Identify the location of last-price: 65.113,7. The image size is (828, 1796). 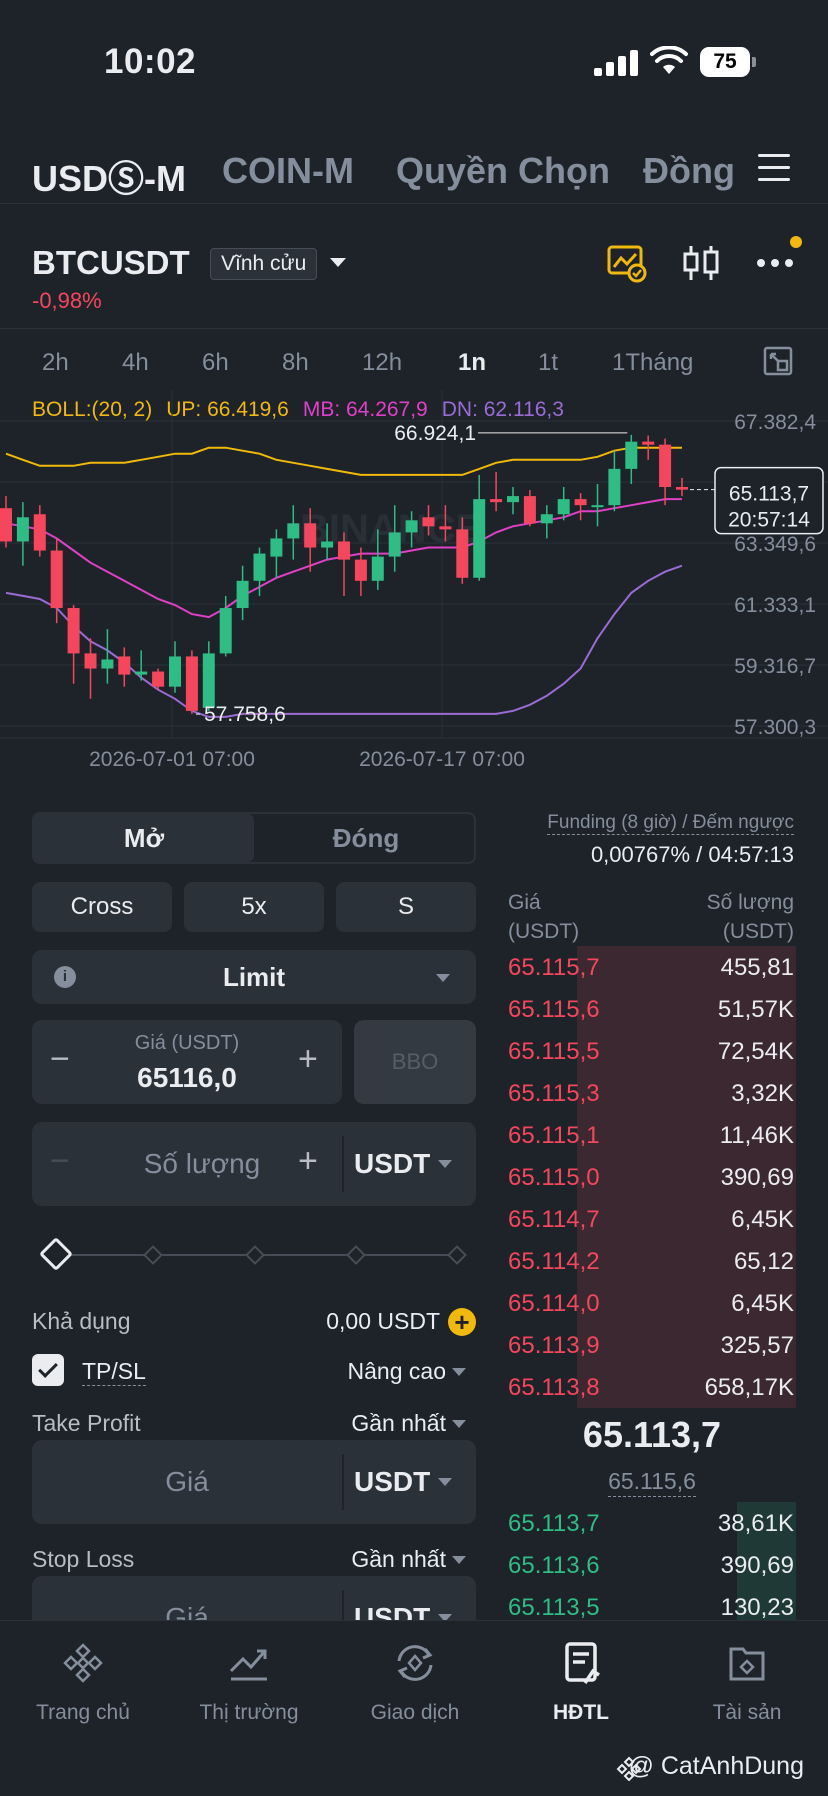
(652, 1435).